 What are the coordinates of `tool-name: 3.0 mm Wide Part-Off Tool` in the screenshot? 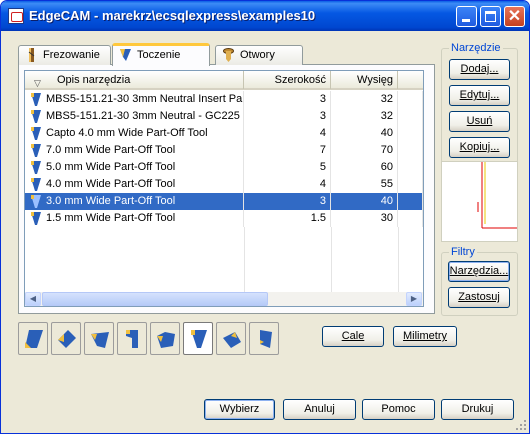 It's located at (144, 201).